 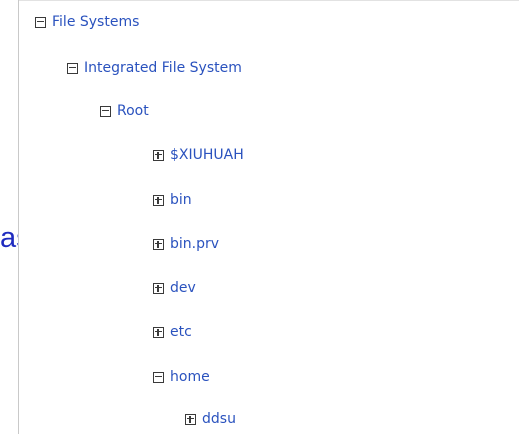 What do you see at coordinates (183, 288) in the screenshot?
I see `tree-node-label: dev` at bounding box center [183, 288].